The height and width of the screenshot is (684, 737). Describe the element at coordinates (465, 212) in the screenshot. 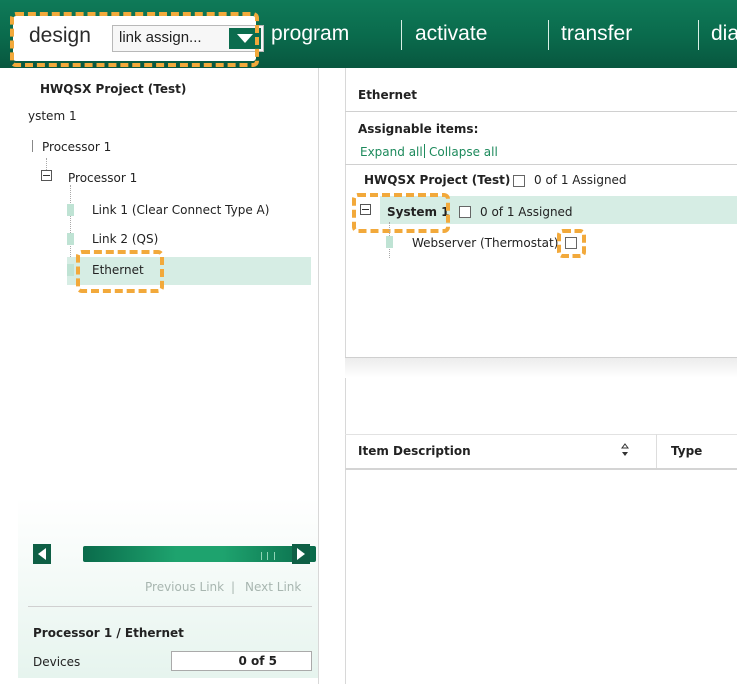

I see `system-checkbox` at that location.